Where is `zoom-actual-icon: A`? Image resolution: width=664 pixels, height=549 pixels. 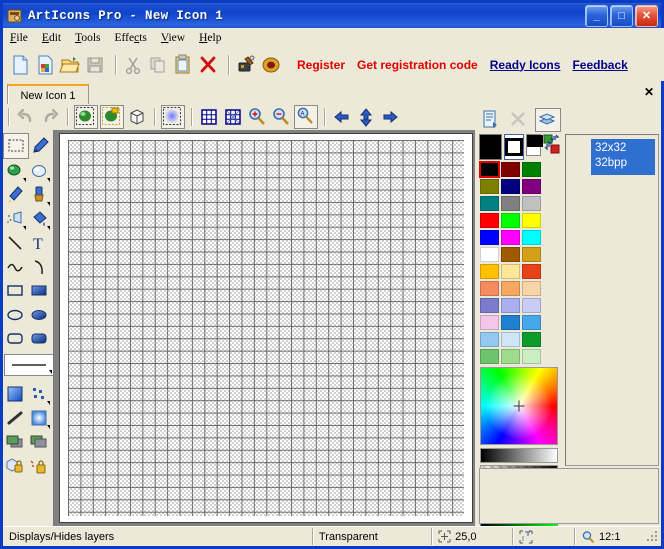
zoom-actual-icon: A is located at coordinates (306, 117).